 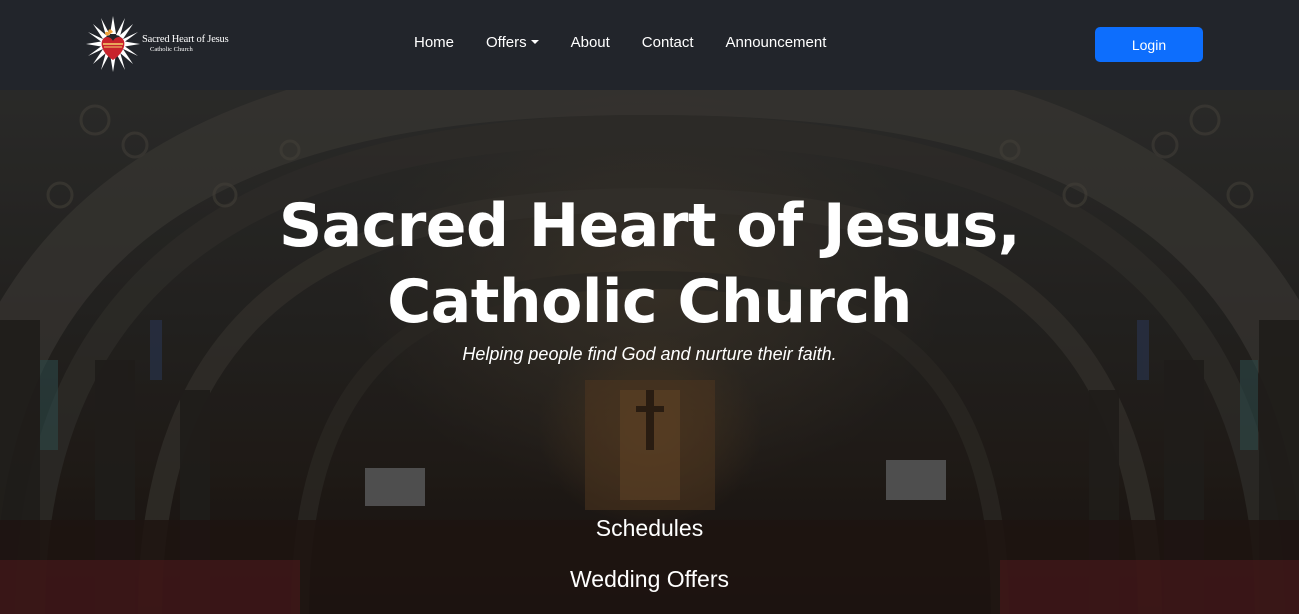 I want to click on nav-home: Home, so click(x=434, y=42).